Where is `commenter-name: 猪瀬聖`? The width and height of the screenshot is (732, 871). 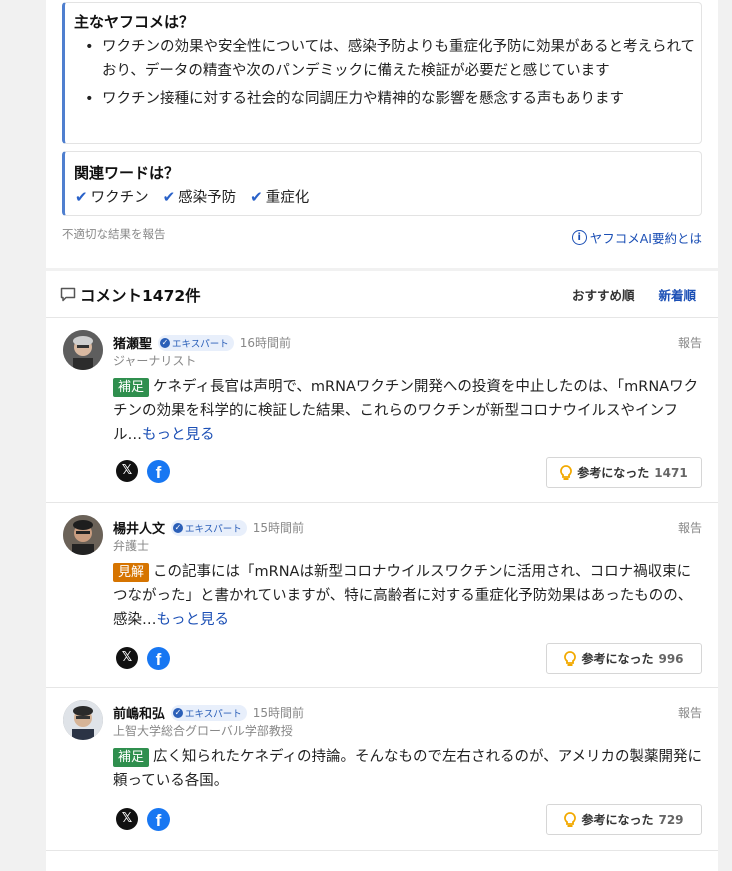 commenter-name: 猪瀬聖 is located at coordinates (132, 342).